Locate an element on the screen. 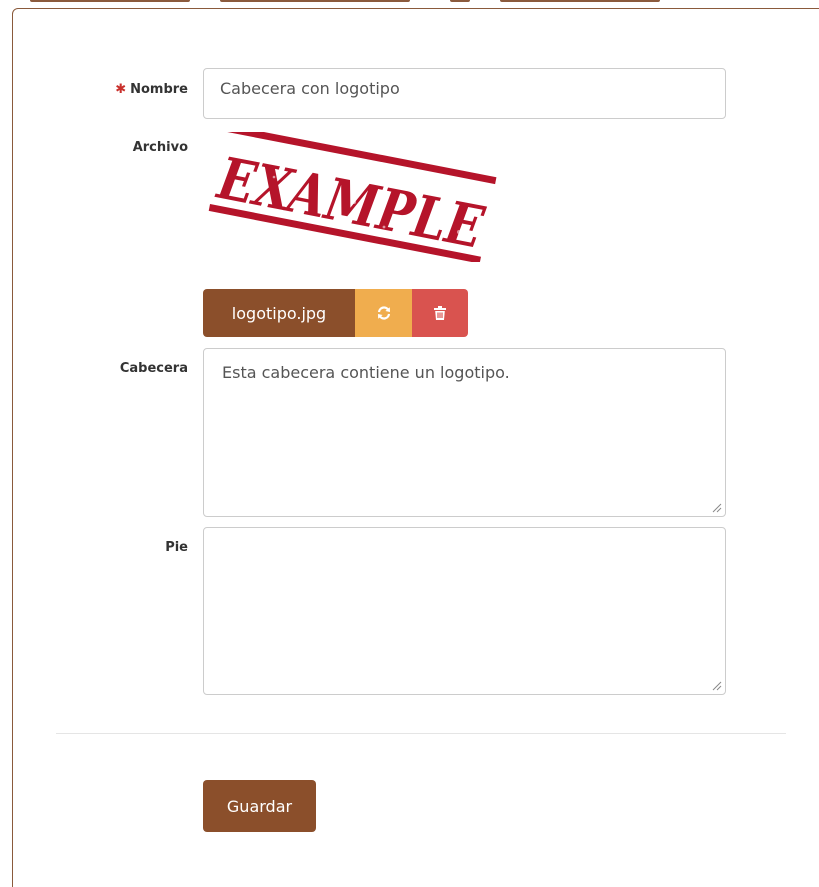 This screenshot has width=819, height=887. nombre-label: ✱ Nombre is located at coordinates (151, 89).